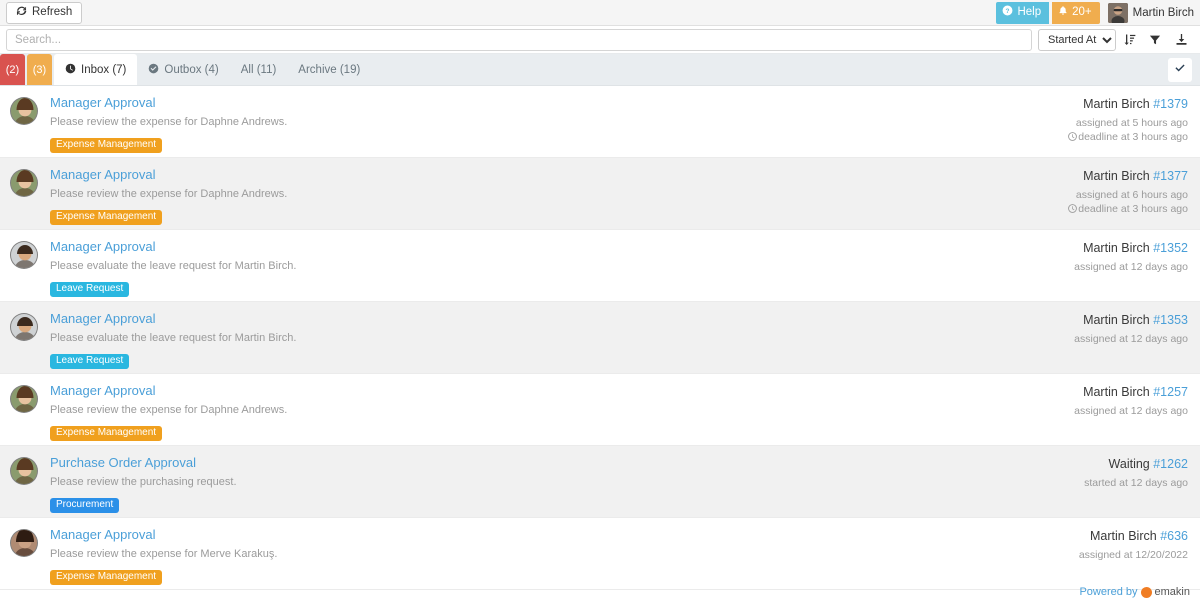 The width and height of the screenshot is (1200, 600). I want to click on top-bar: Refresh ? Help 20+ Martin Birch, so click(600, 13).